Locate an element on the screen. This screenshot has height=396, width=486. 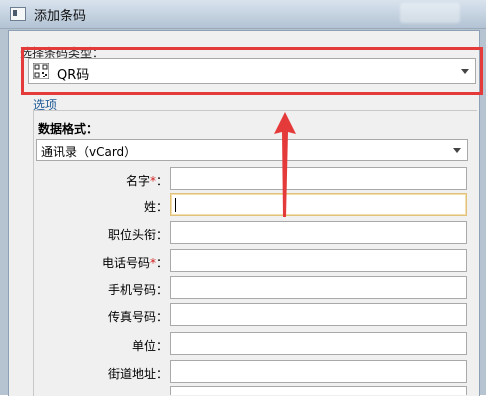
street-field is located at coordinates (318, 371).